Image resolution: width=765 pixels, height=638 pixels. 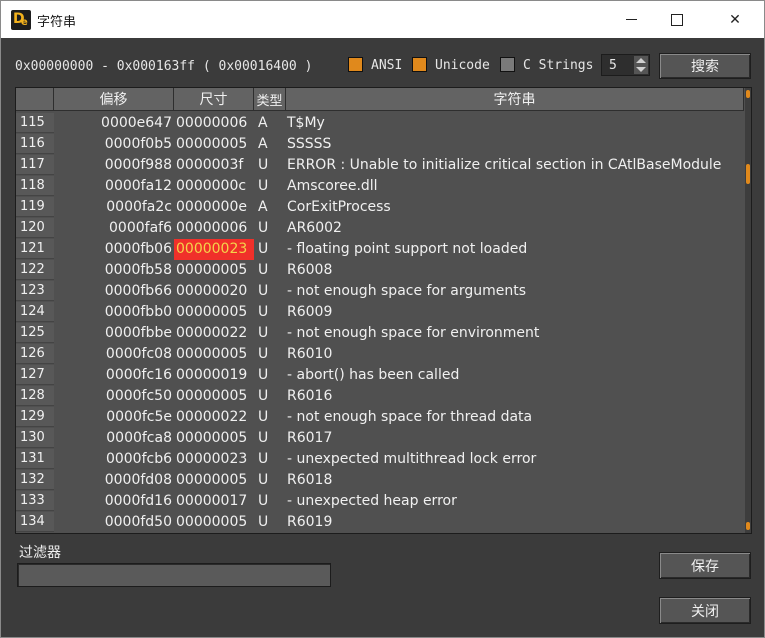 What do you see at coordinates (748, 174) in the screenshot?
I see `scroll-thumb` at bounding box center [748, 174].